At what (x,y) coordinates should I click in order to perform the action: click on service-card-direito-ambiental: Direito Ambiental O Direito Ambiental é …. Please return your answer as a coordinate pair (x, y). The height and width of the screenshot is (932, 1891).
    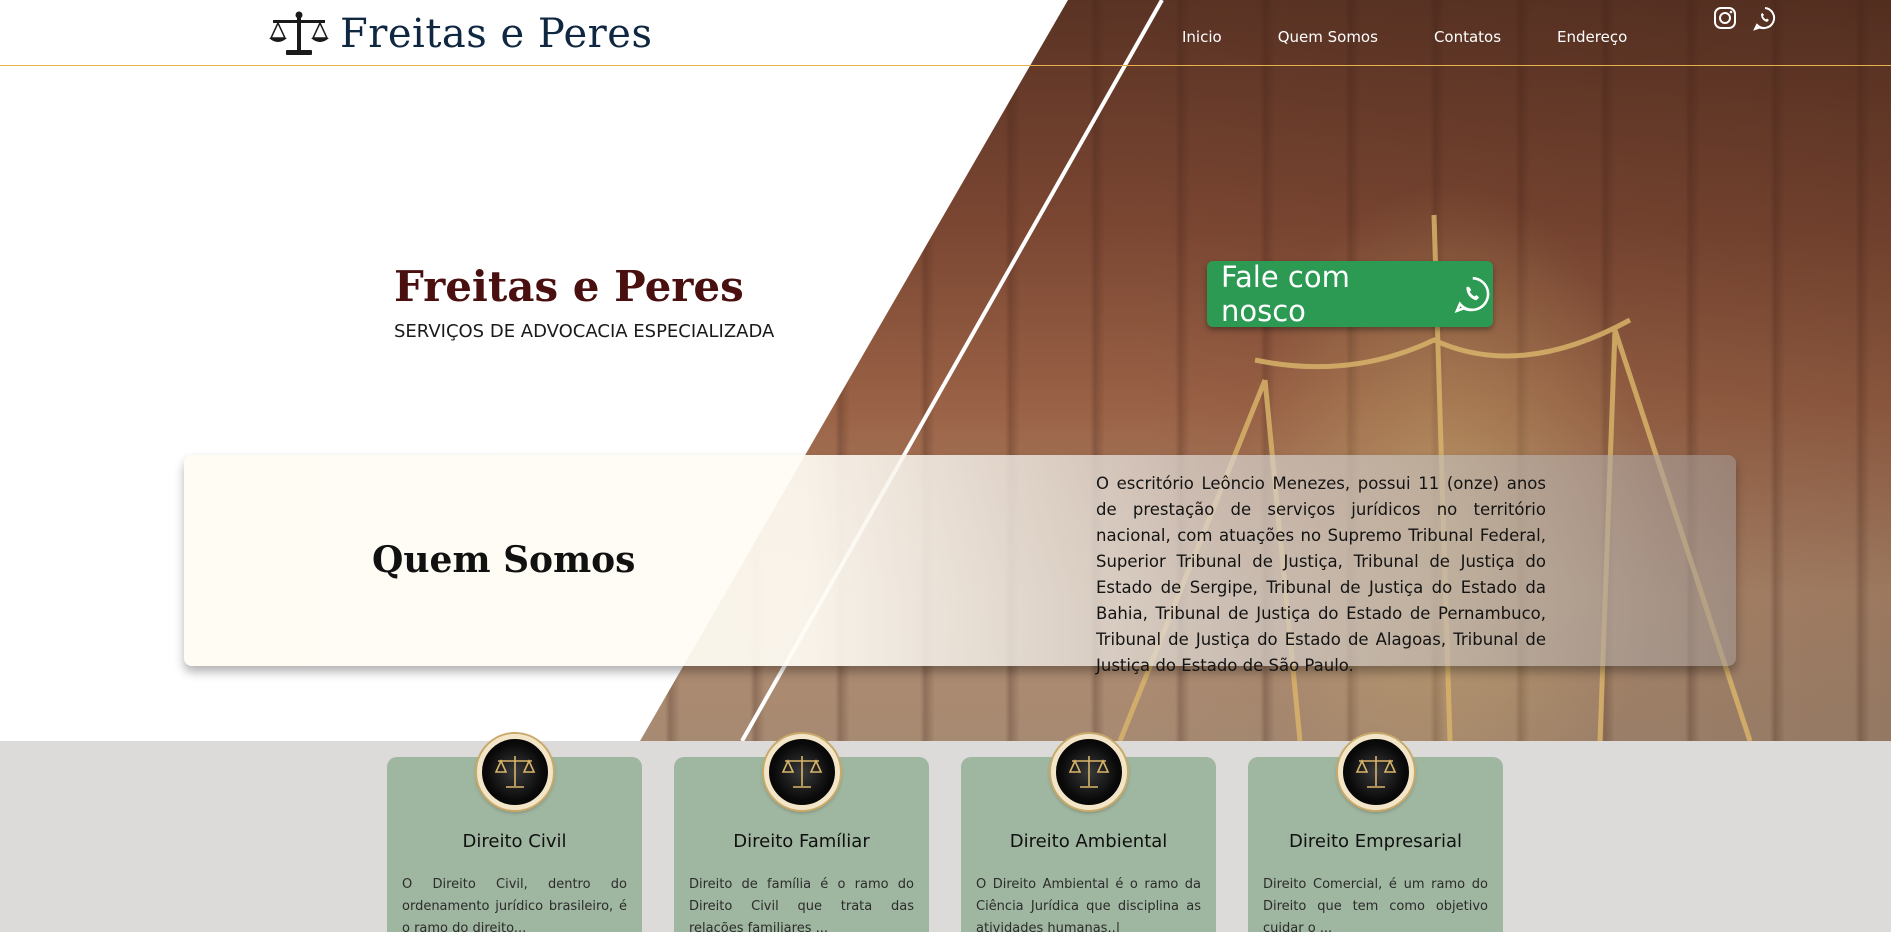
    Looking at the image, I should click on (1088, 833).